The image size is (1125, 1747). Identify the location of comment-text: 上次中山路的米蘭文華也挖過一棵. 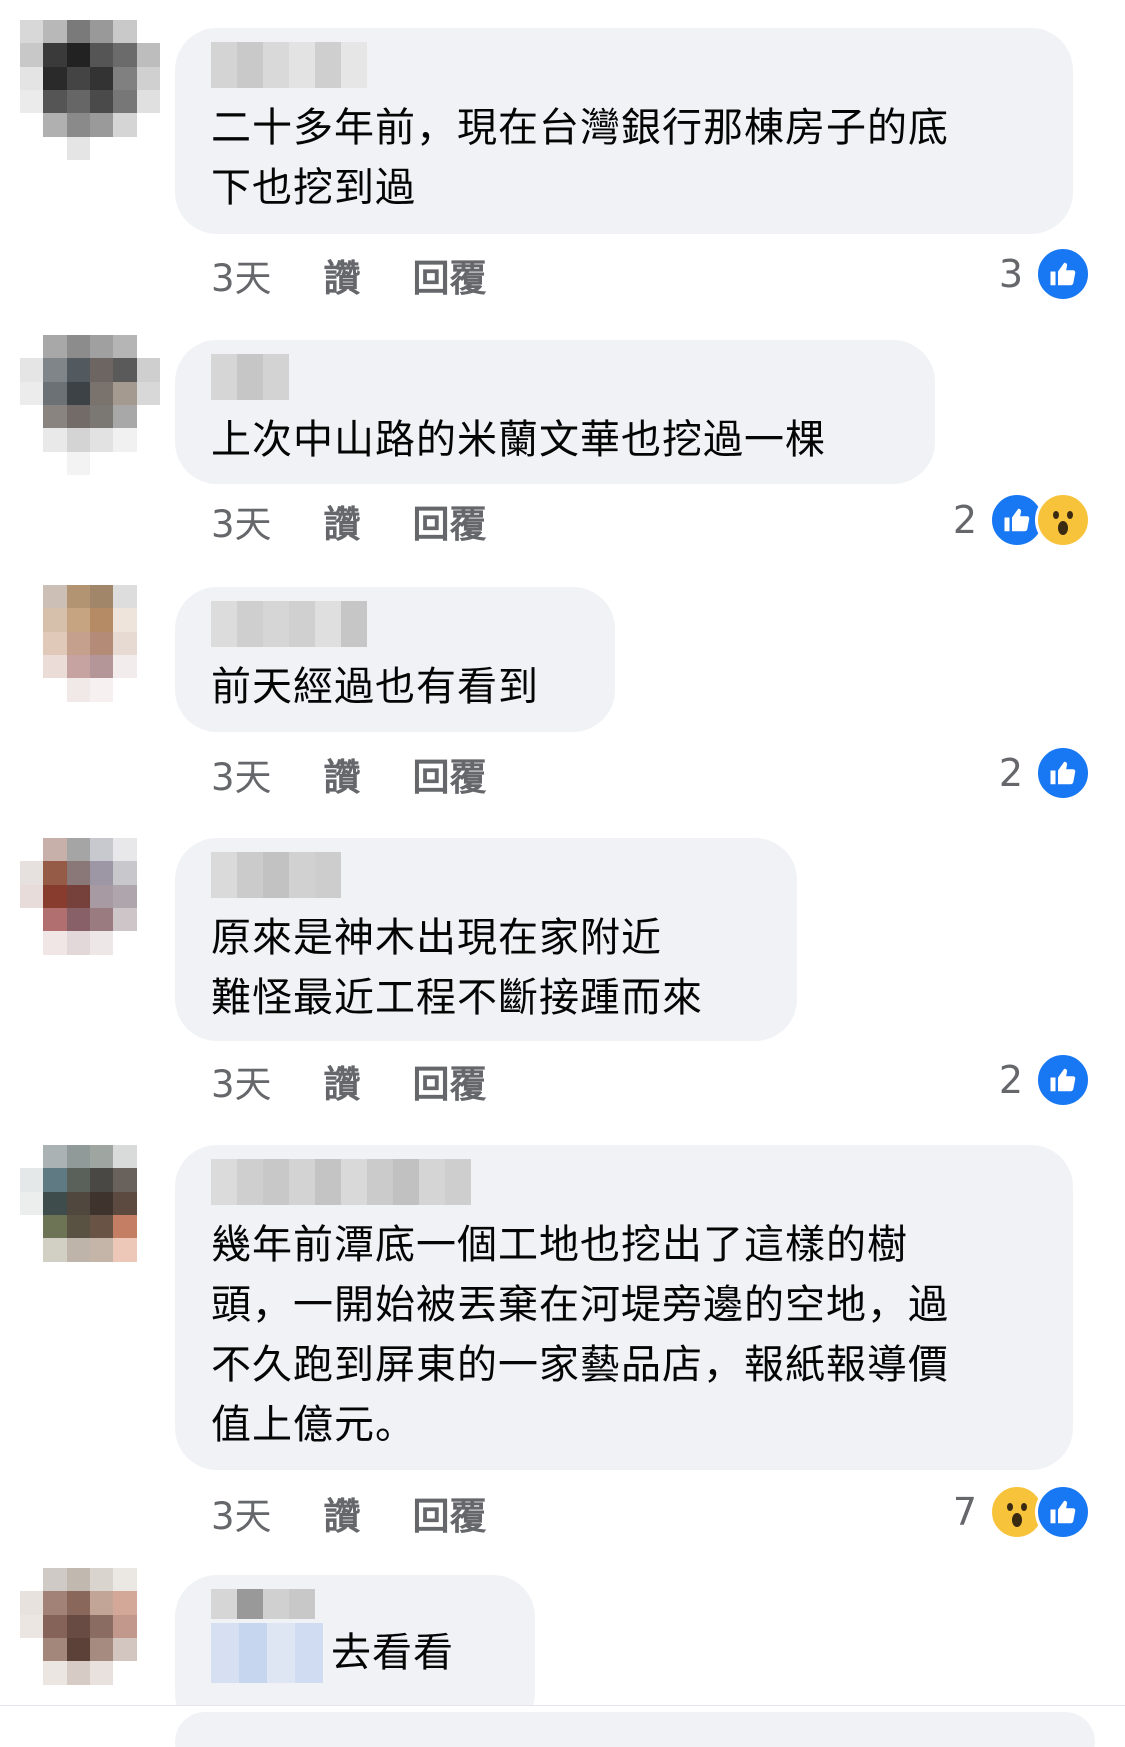
(518, 440).